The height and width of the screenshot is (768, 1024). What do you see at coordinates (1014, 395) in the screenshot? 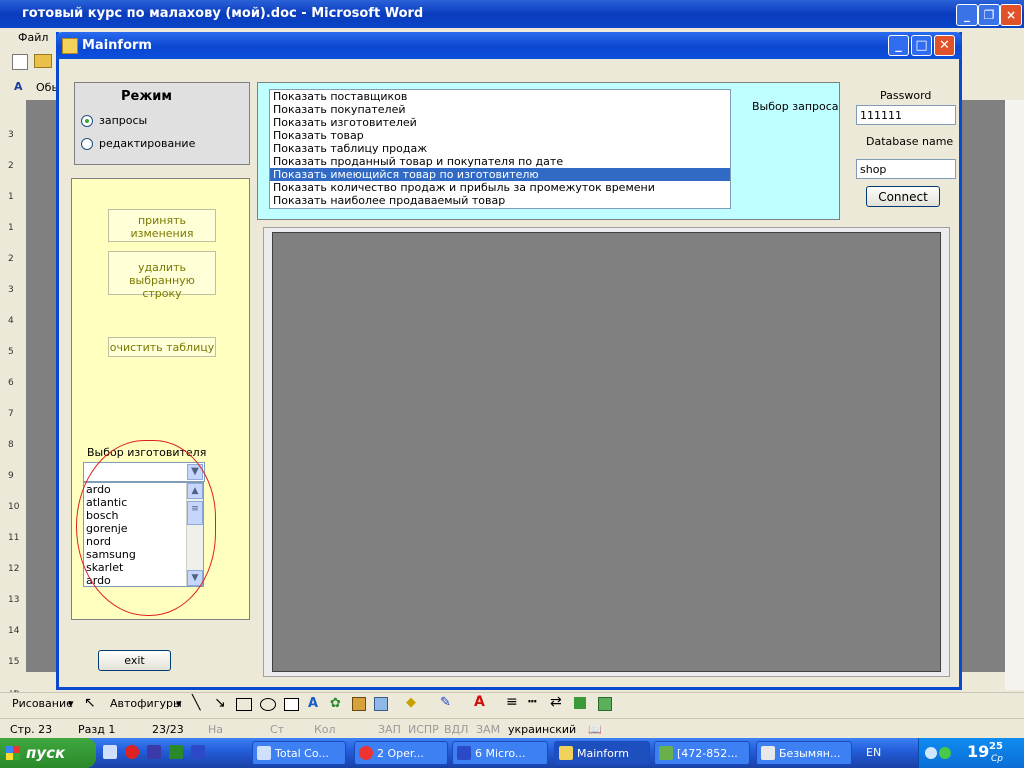
I see `word-vertical-scrollbar` at bounding box center [1014, 395].